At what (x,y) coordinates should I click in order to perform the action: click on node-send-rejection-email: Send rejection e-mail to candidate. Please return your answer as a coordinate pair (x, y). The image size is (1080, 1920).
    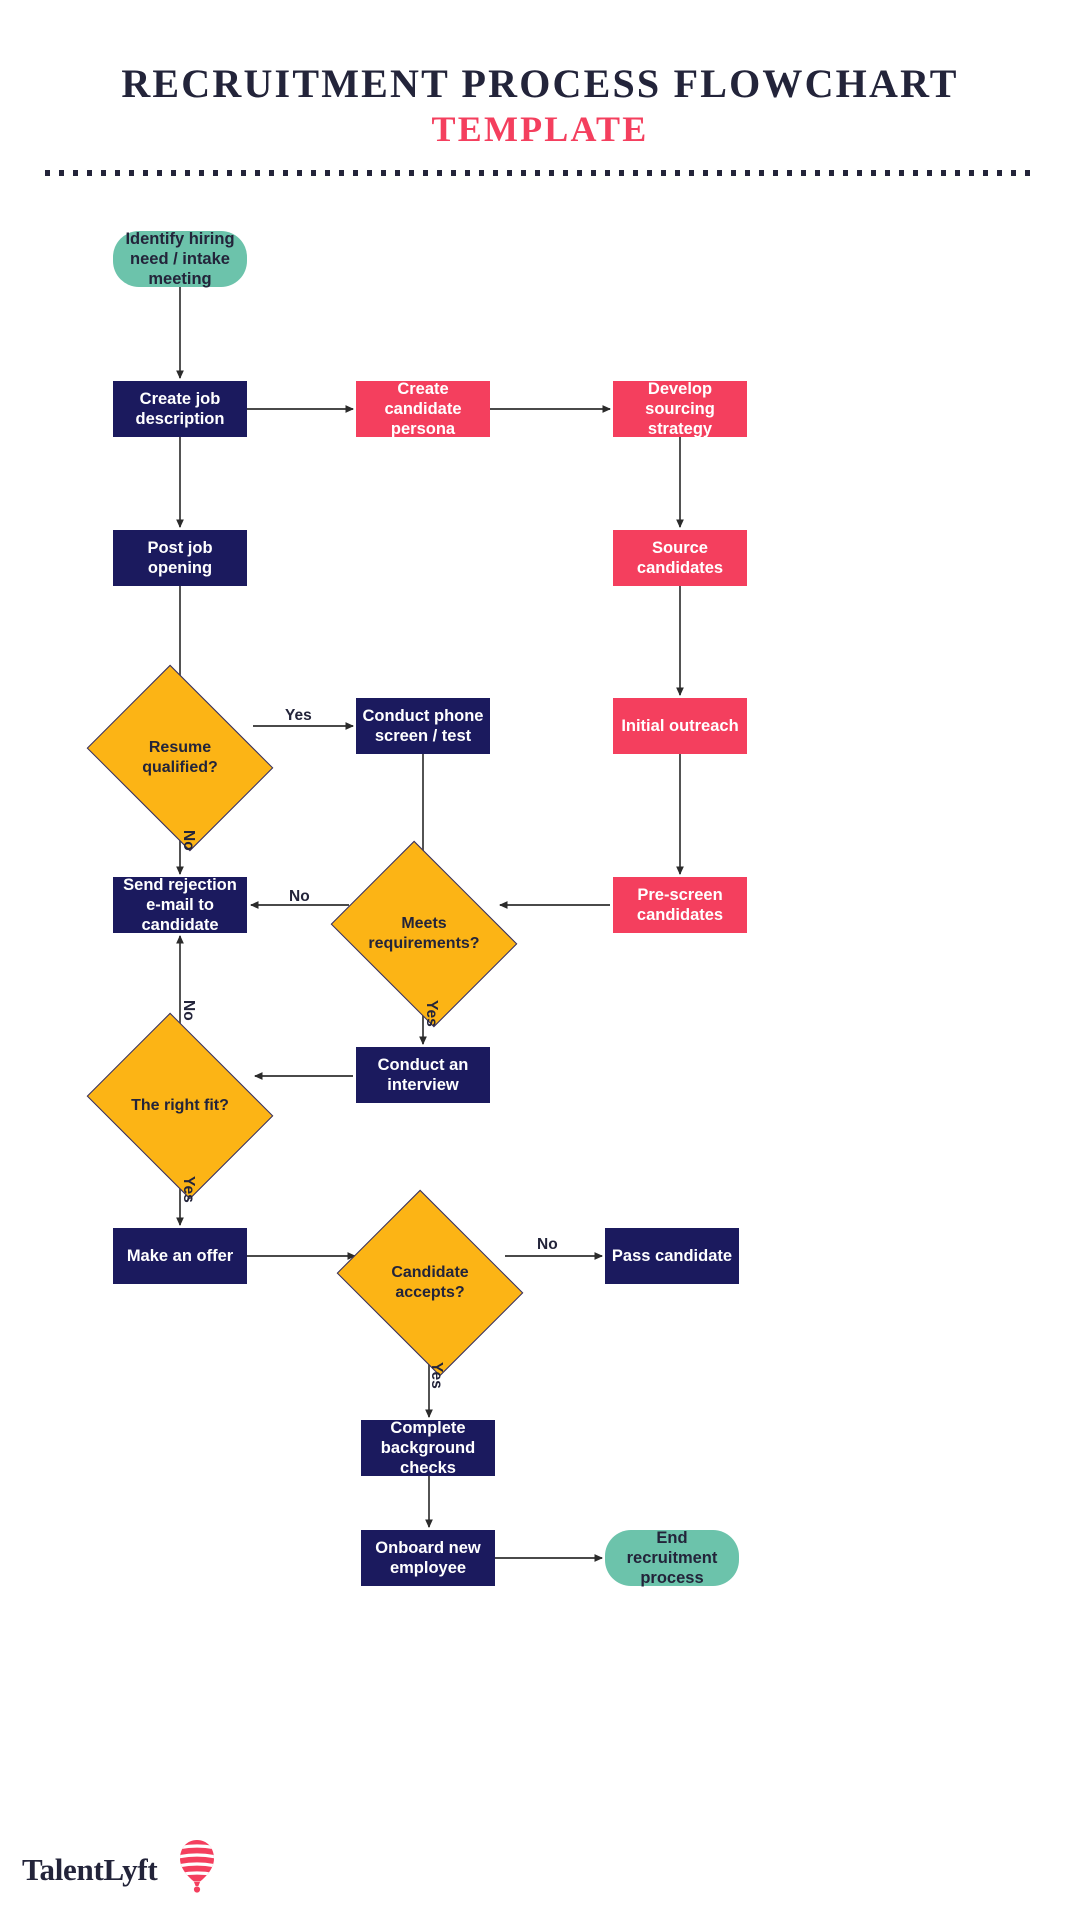
    Looking at the image, I should click on (180, 905).